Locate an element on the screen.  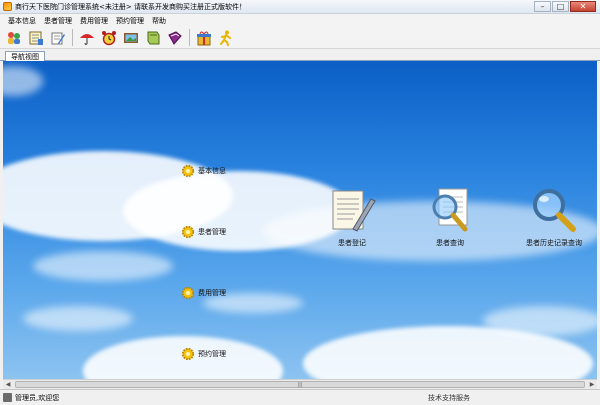
umbrella-icon is located at coordinates (86, 37).